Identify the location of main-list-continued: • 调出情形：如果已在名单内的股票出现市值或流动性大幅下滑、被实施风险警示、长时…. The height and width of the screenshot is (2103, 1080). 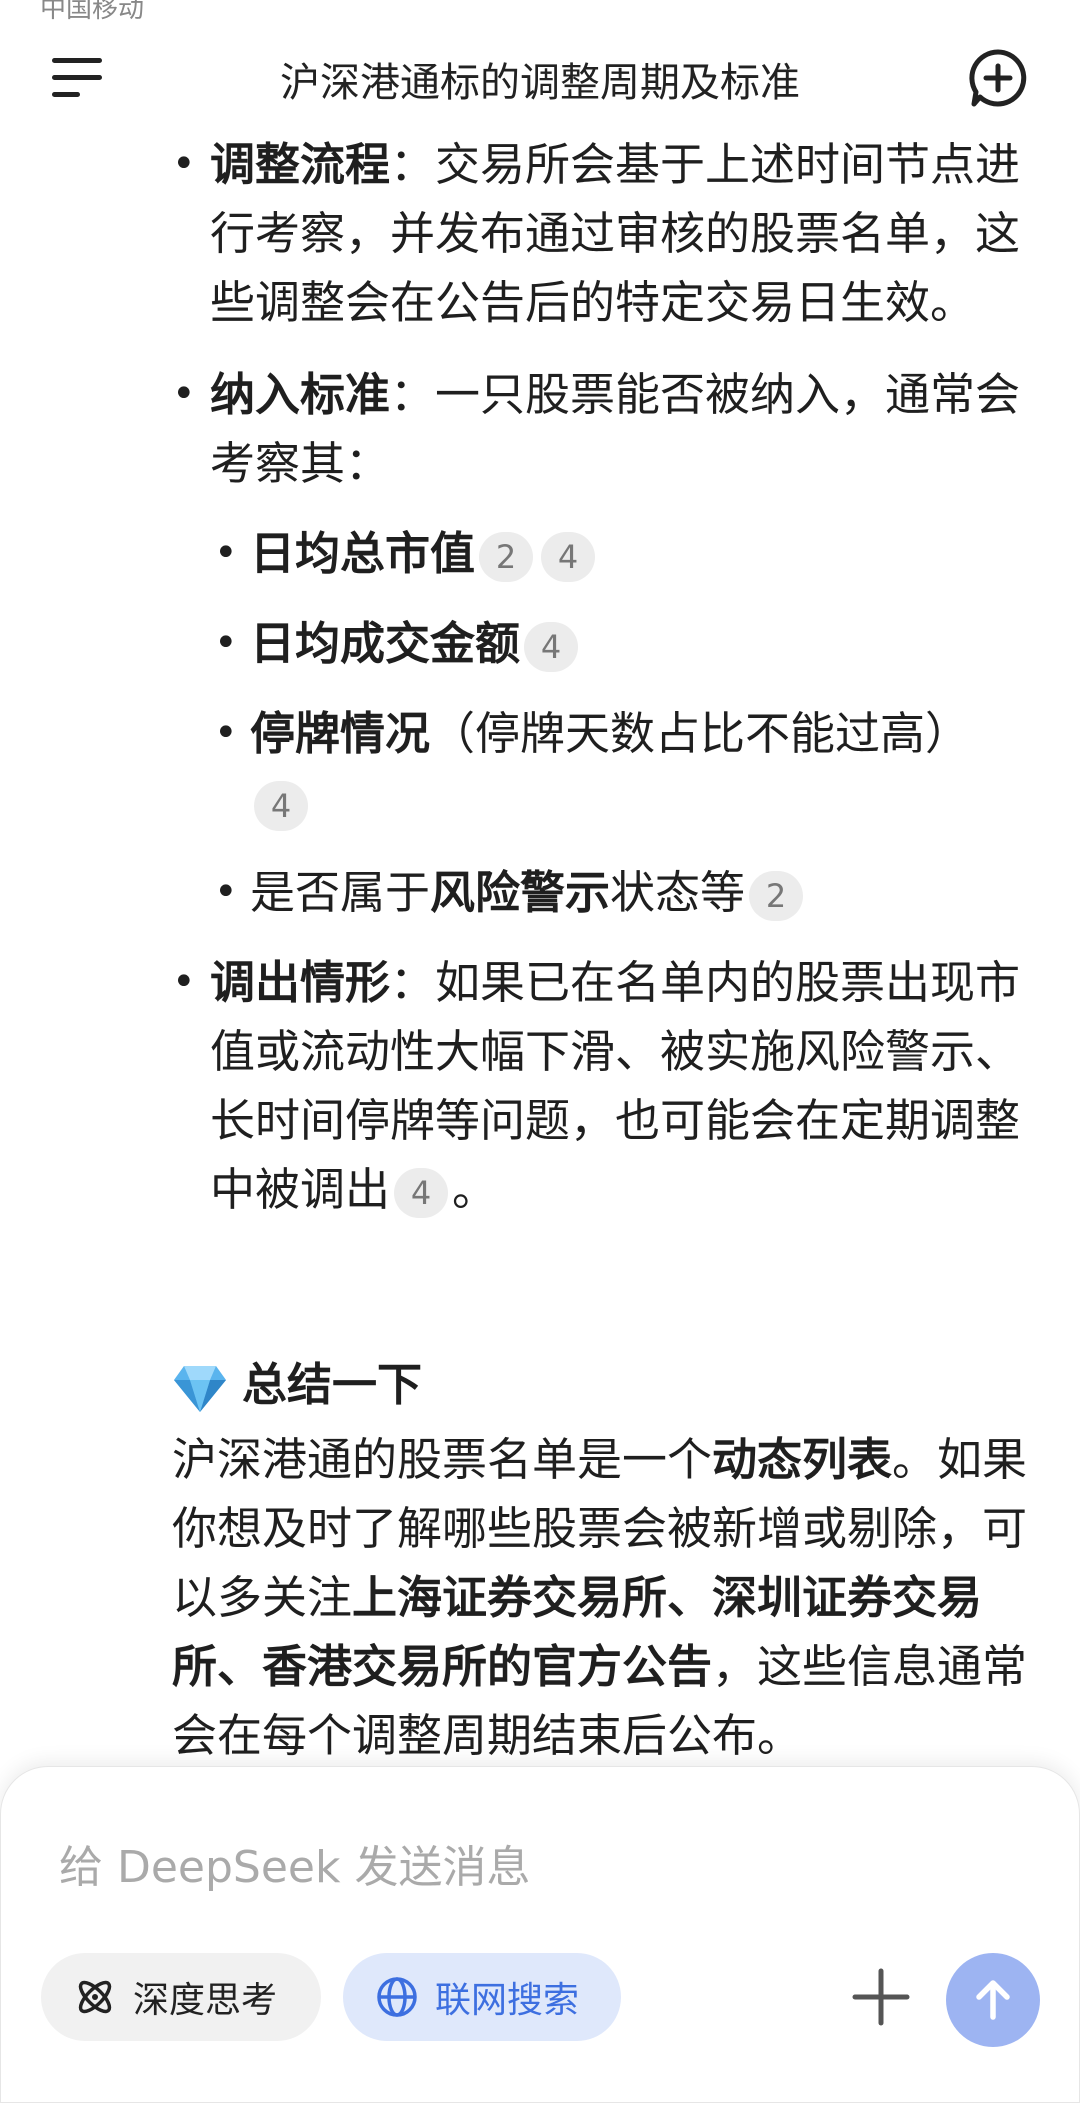
(540, 1086).